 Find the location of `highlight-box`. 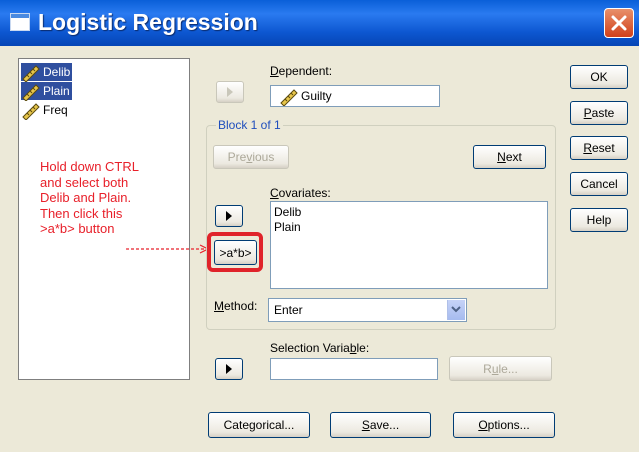

highlight-box is located at coordinates (235, 252).